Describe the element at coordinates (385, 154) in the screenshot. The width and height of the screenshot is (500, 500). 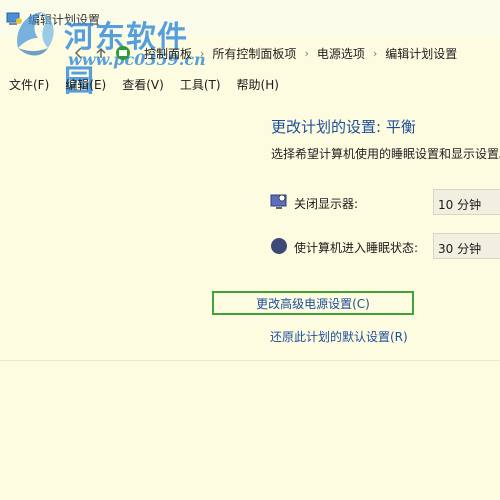
I see `page-description: 选择希望计算机使用的睡眠设置和显示设置。` at that location.